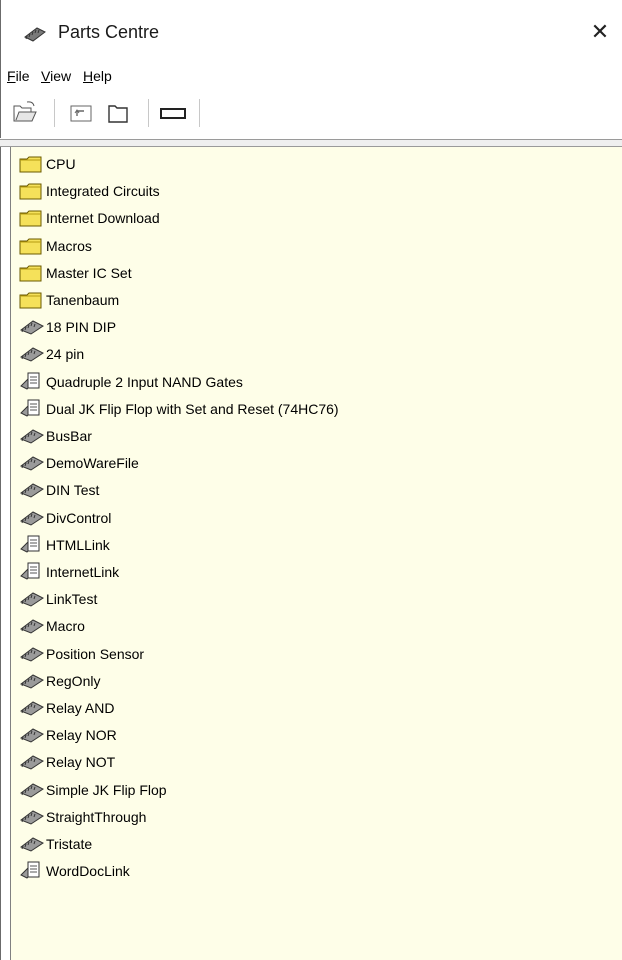 Image resolution: width=622 pixels, height=960 pixels. What do you see at coordinates (61, 164) in the screenshot?
I see `tree-item-label: CPU` at bounding box center [61, 164].